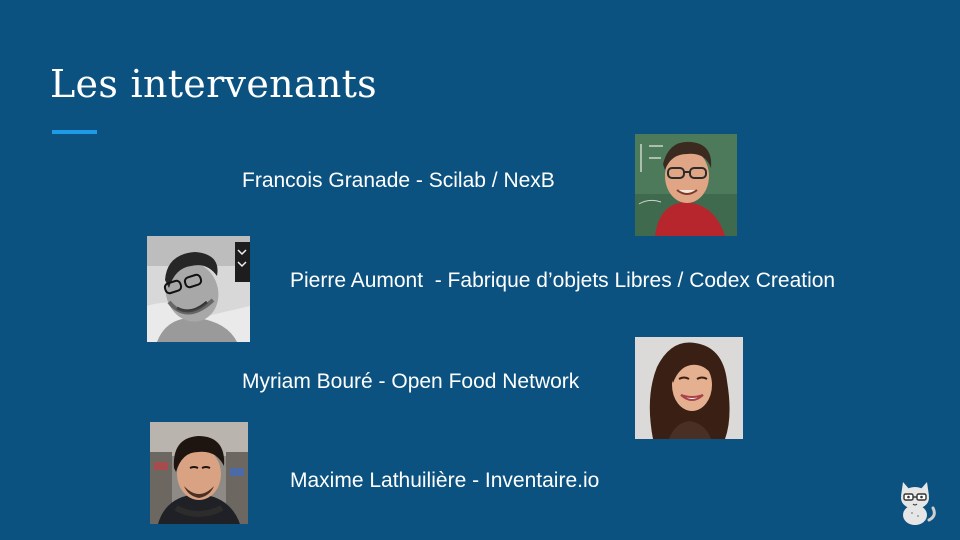 The image size is (960, 540). I want to click on slide-title: Les intervenants, so click(213, 84).